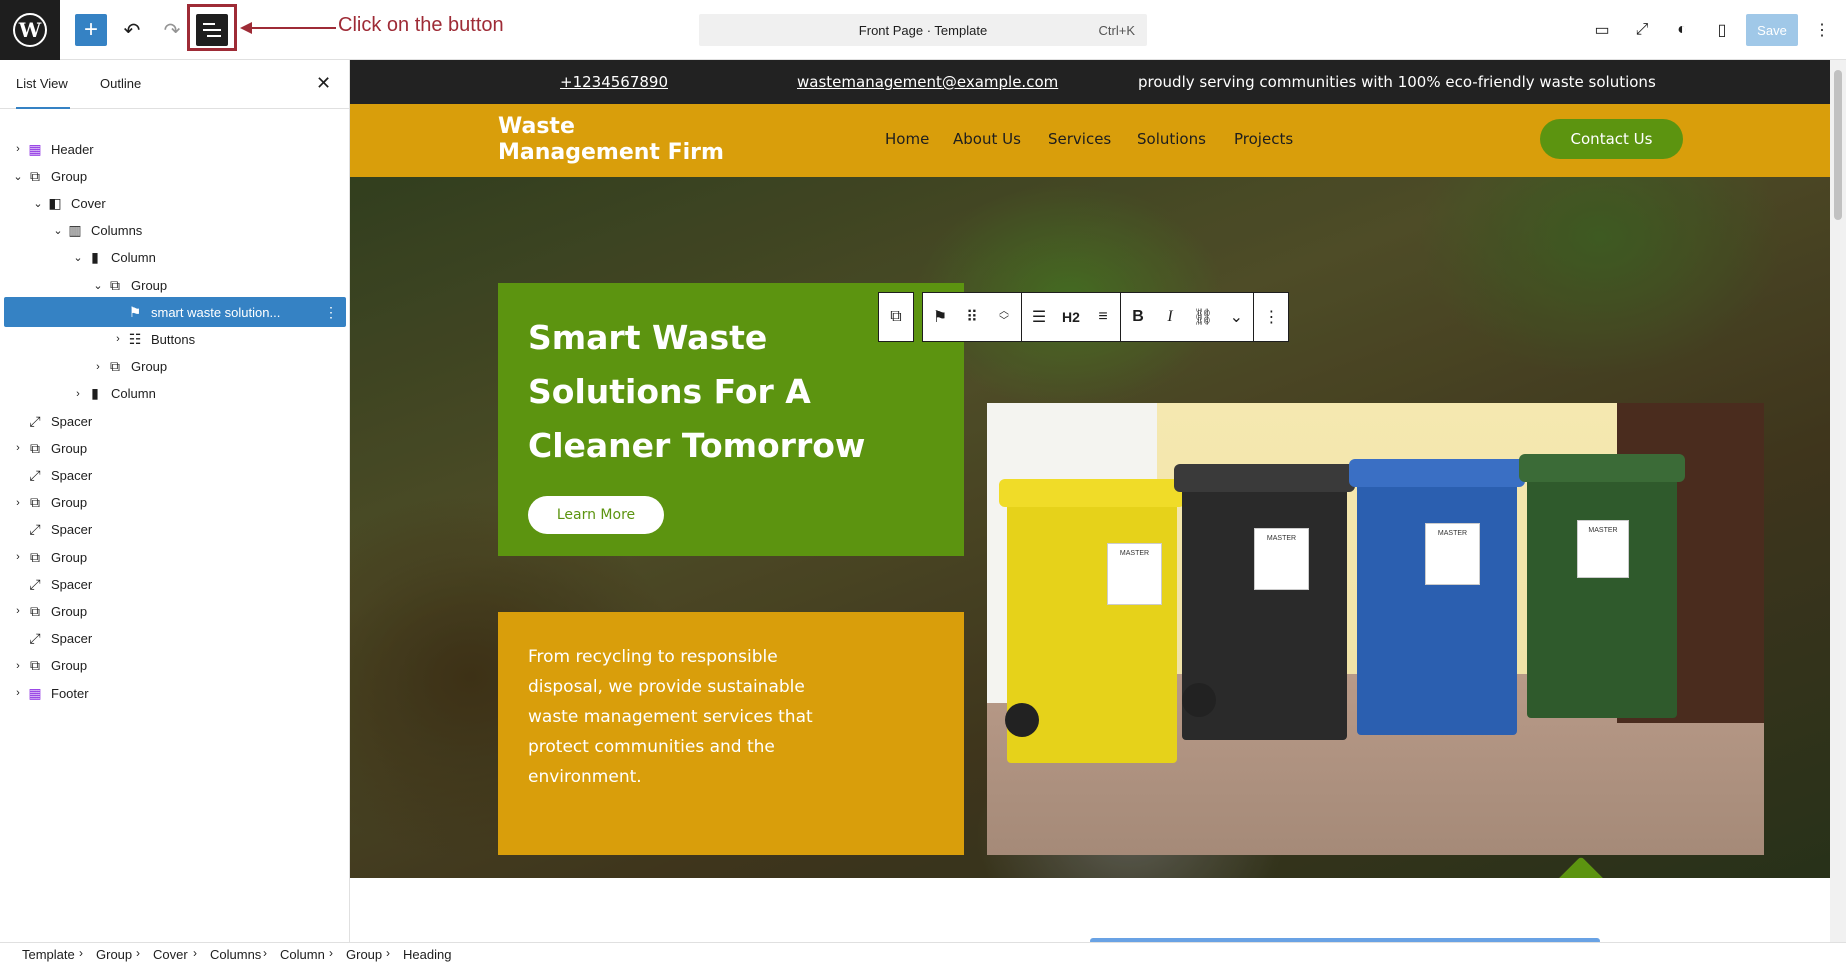 The height and width of the screenshot is (966, 1846). What do you see at coordinates (1004, 317) in the screenshot?
I see `move-up-down-icon: ︿ ﹀` at bounding box center [1004, 317].